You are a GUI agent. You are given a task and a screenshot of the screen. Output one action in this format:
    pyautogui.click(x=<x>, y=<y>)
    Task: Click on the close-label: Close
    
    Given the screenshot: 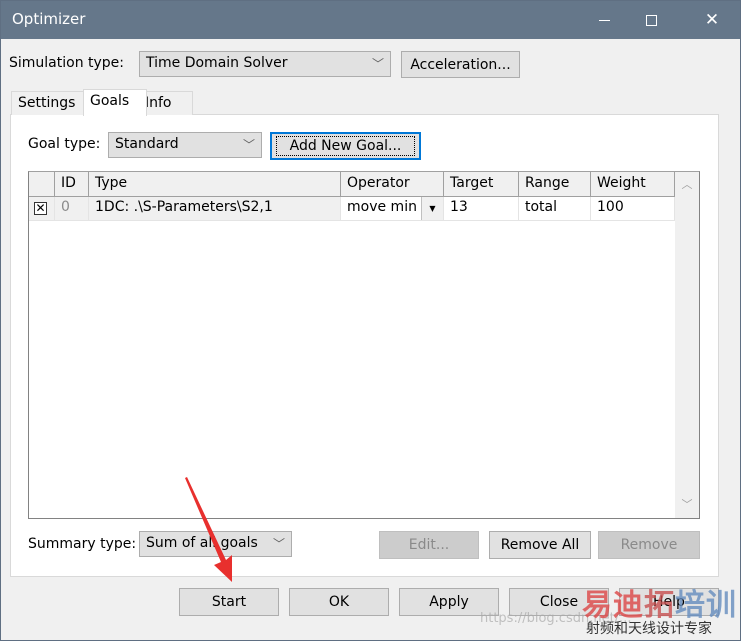 What is the action you would take?
    pyautogui.click(x=559, y=602)
    